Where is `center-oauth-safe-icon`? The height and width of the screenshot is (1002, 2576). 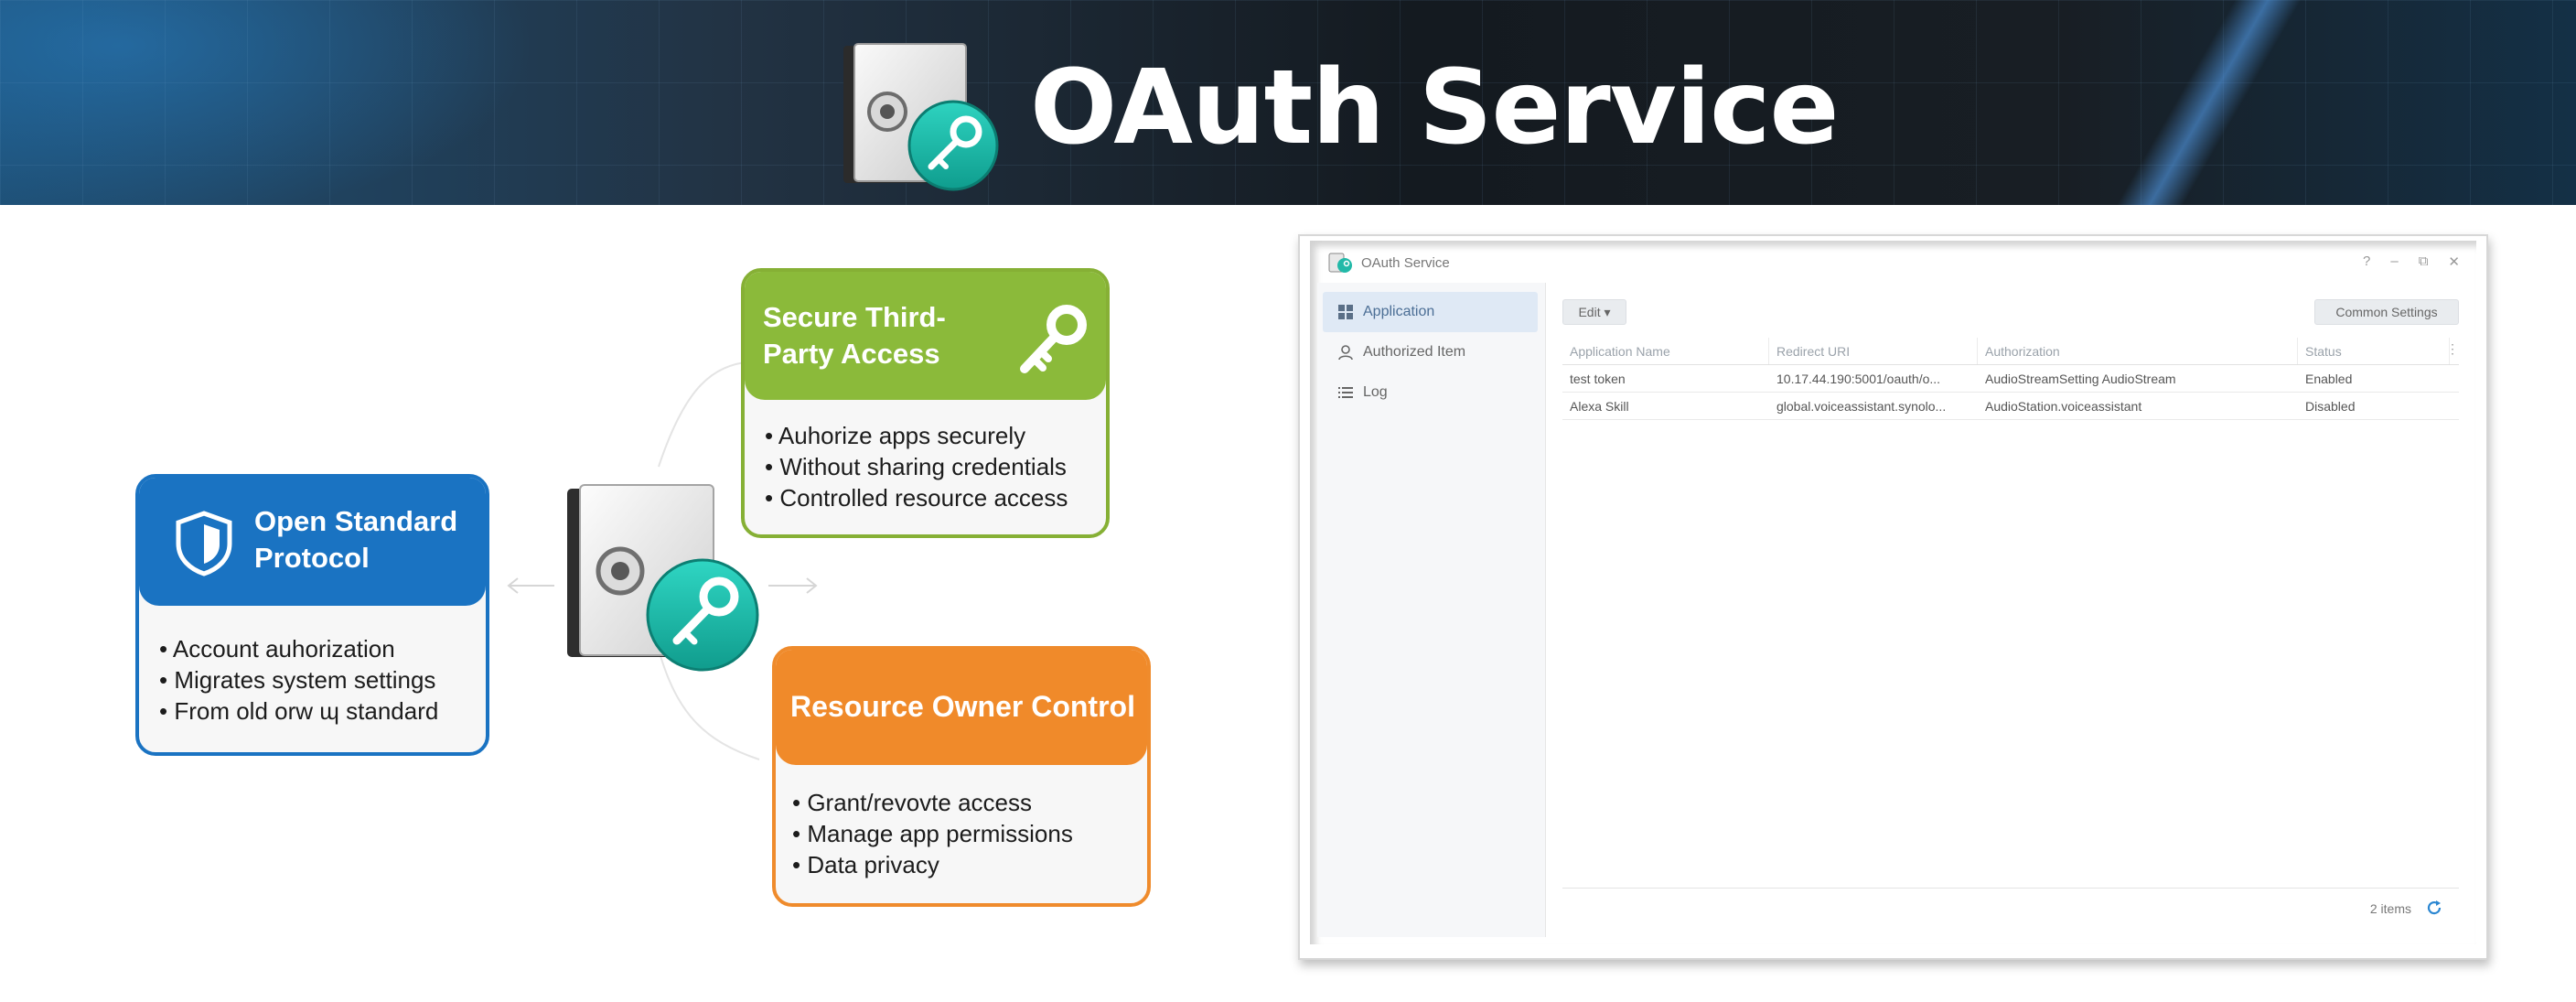 center-oauth-safe-icon is located at coordinates (663, 578).